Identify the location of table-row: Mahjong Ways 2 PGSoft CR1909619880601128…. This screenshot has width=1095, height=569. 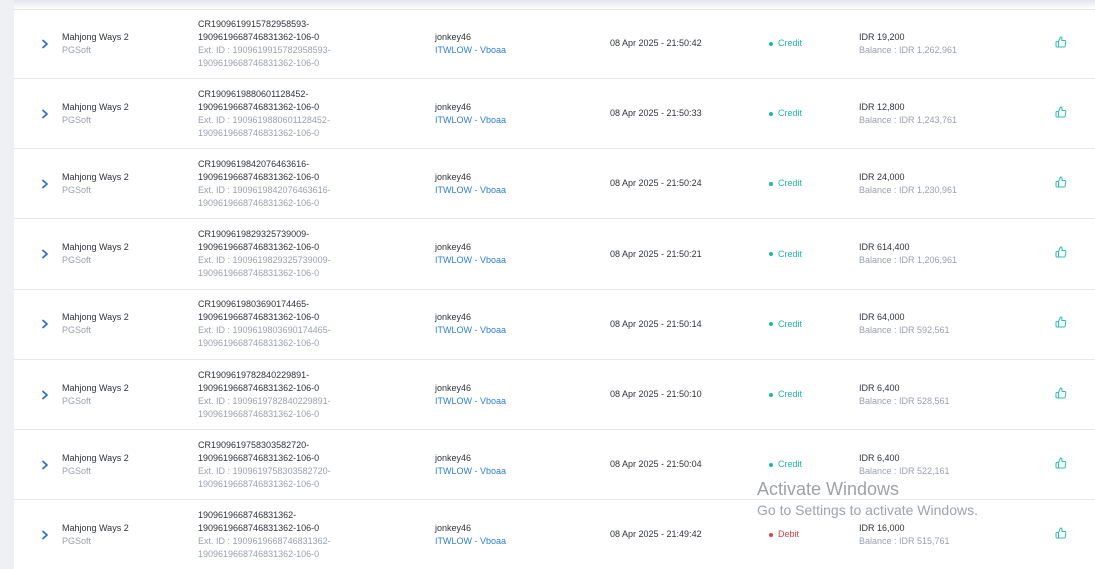
(554, 114).